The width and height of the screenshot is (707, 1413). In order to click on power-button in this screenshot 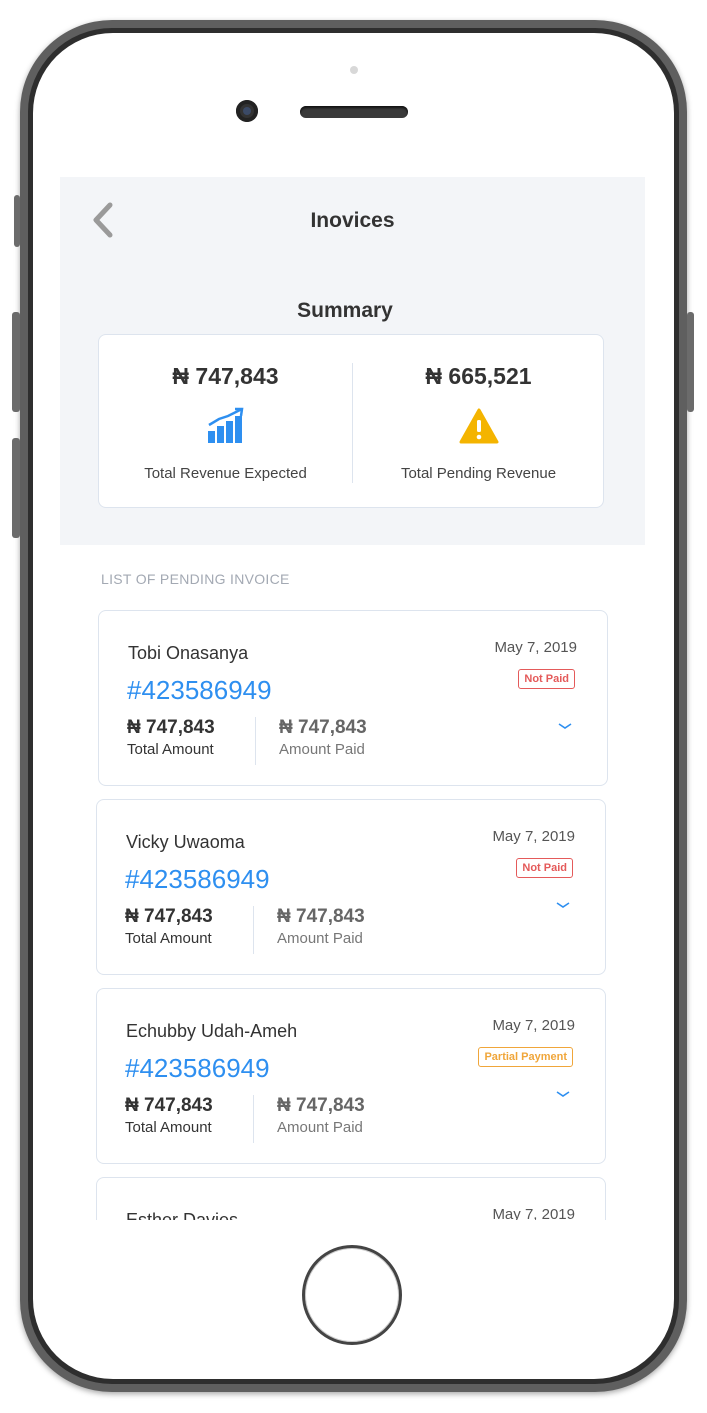, I will do `click(690, 362)`.